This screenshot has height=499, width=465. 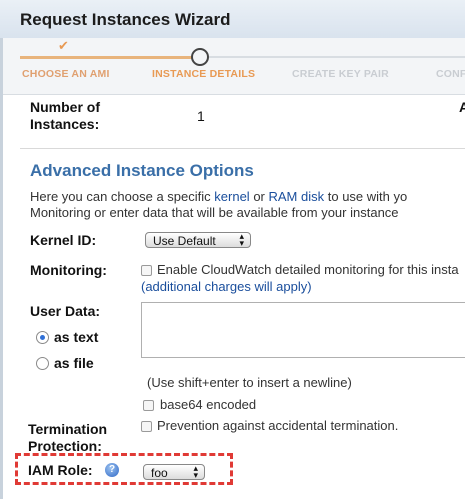 What do you see at coordinates (42, 337) in the screenshot?
I see `user-data-as-text-radio` at bounding box center [42, 337].